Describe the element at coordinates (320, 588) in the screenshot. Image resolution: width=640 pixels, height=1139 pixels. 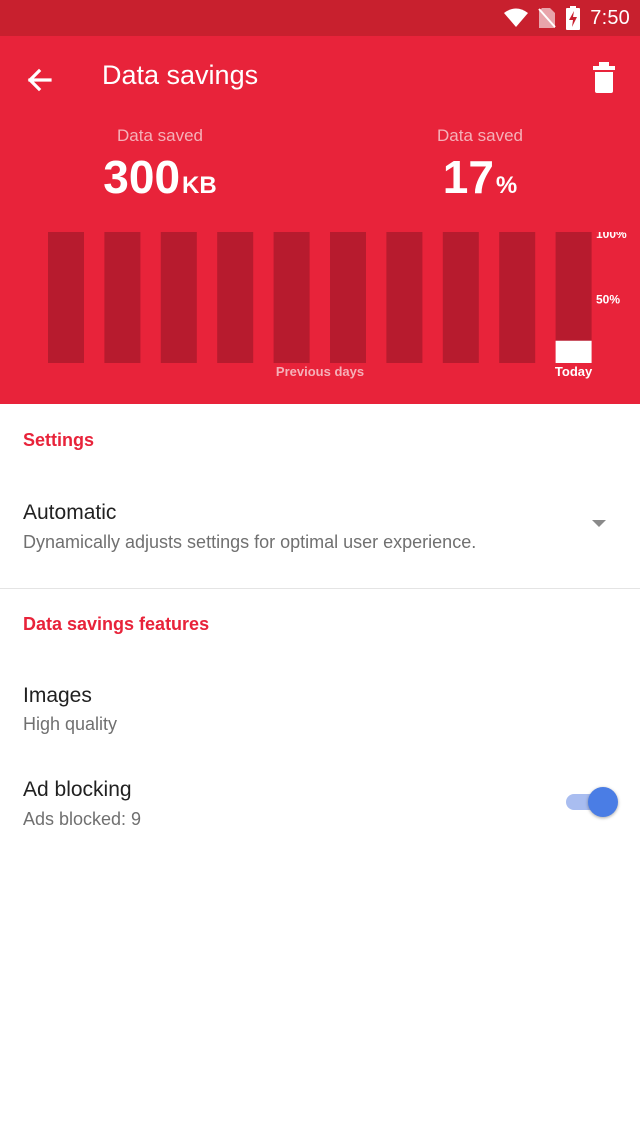
I see `divider` at that location.